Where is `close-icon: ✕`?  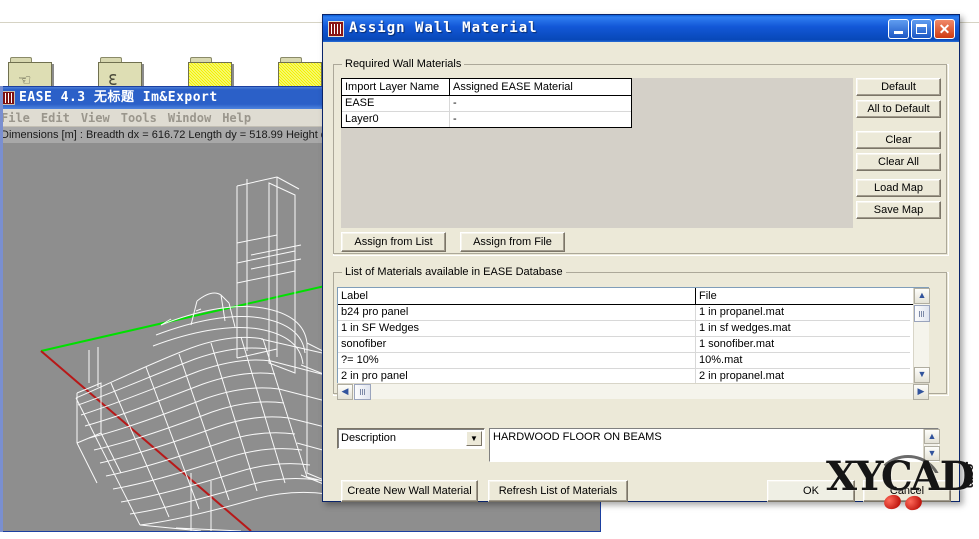
close-icon: ✕ is located at coordinates (944, 29).